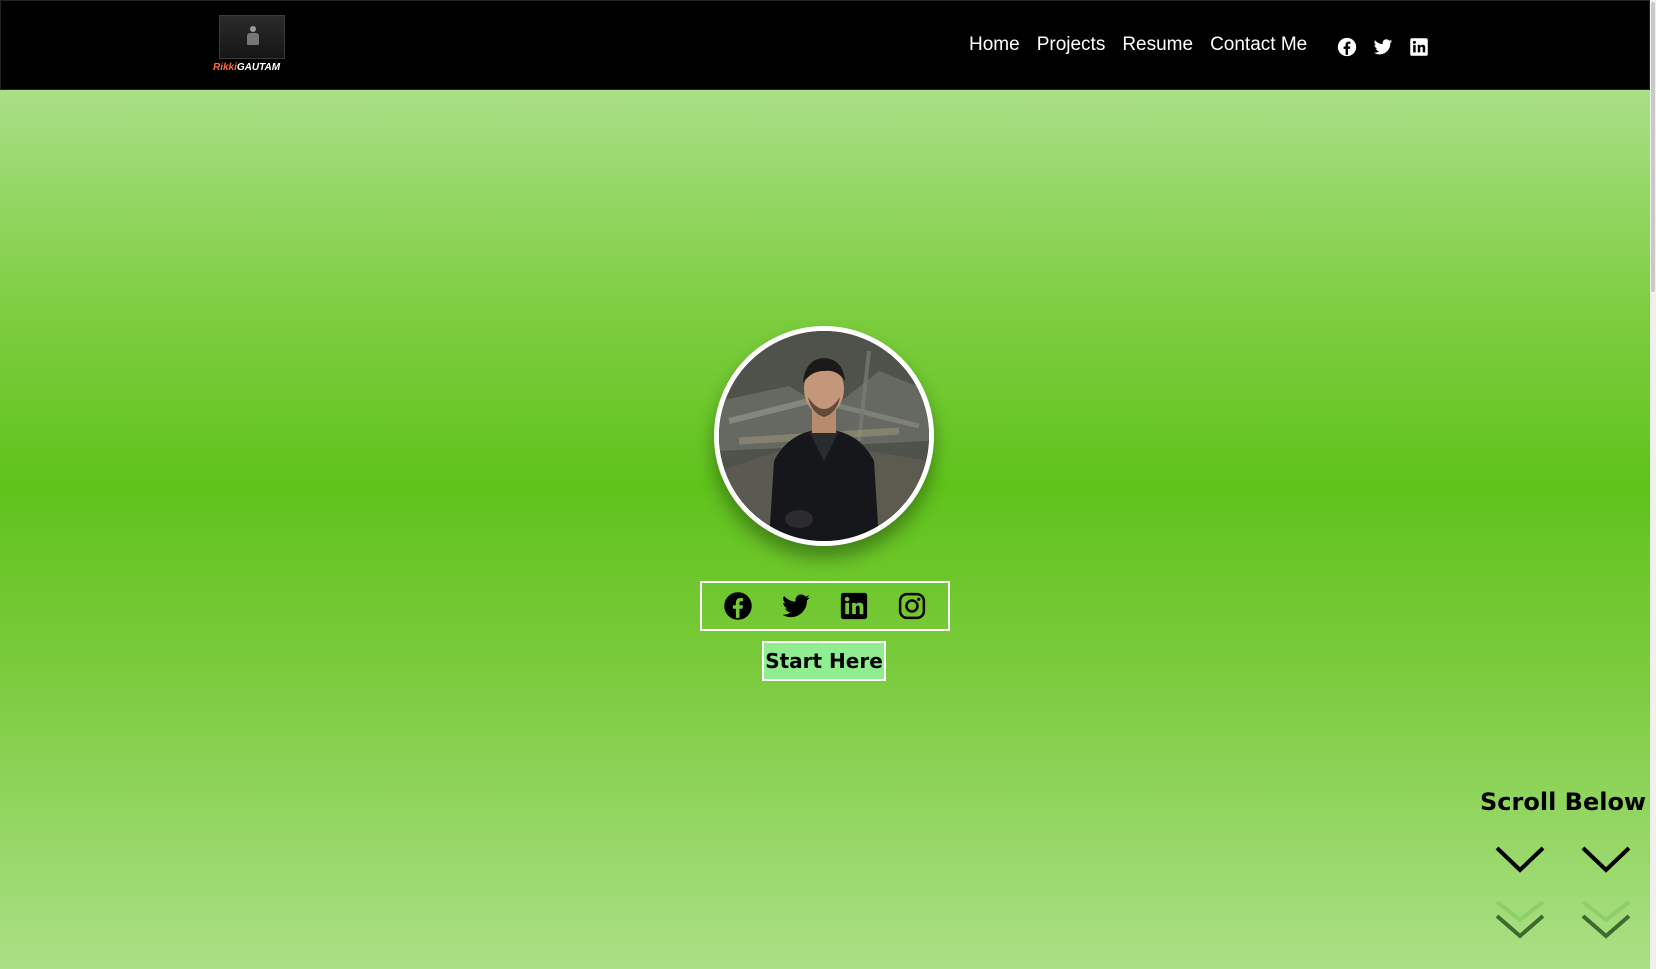 This screenshot has width=1656, height=969. What do you see at coordinates (1071, 45) in the screenshot?
I see `nav-link-projects: Projects` at bounding box center [1071, 45].